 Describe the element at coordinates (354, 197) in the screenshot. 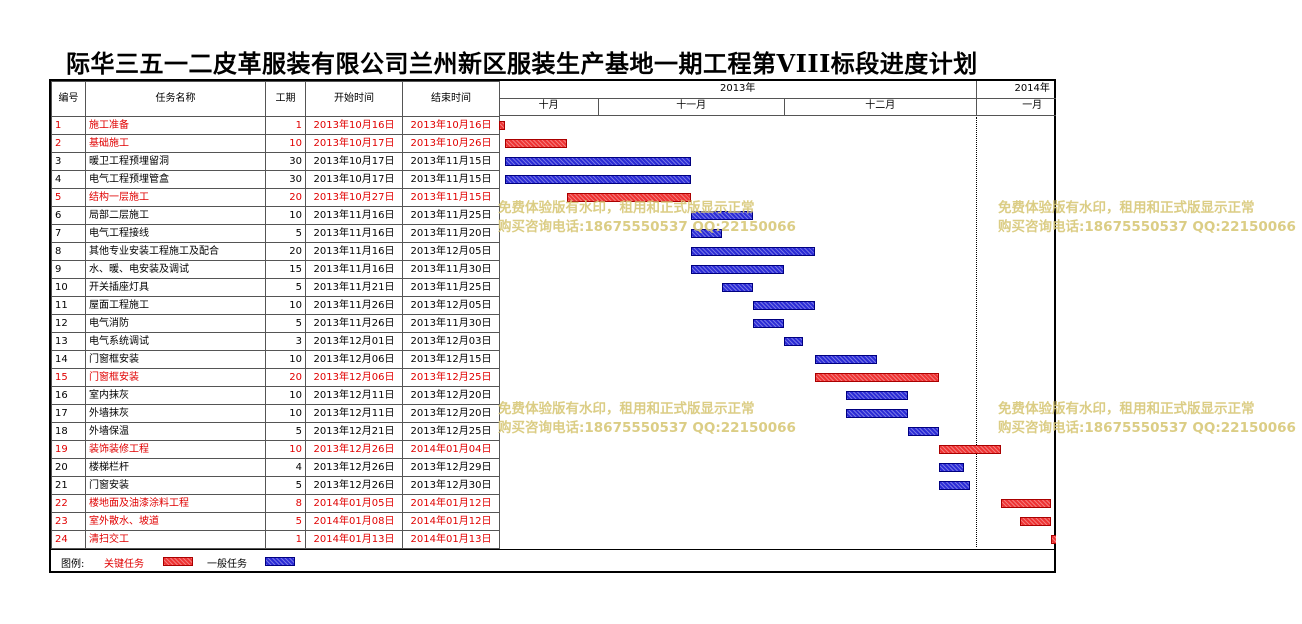

I see `task-start: 2013年10月27日` at that location.